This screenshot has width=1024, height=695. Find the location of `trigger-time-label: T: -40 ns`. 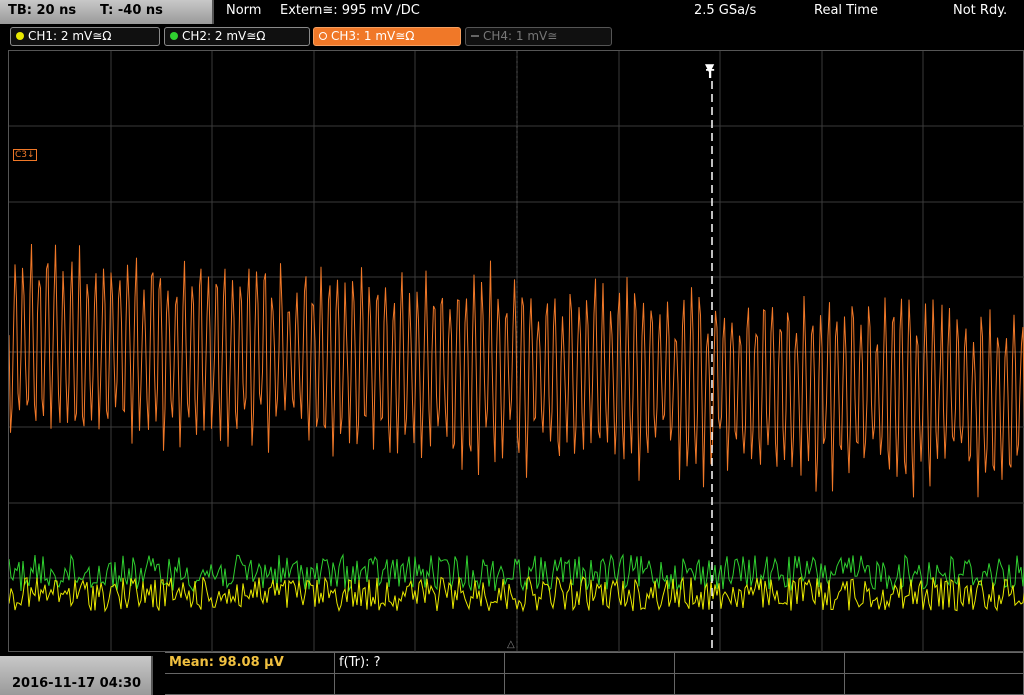

trigger-time-label: T: -40 ns is located at coordinates (131, 10).